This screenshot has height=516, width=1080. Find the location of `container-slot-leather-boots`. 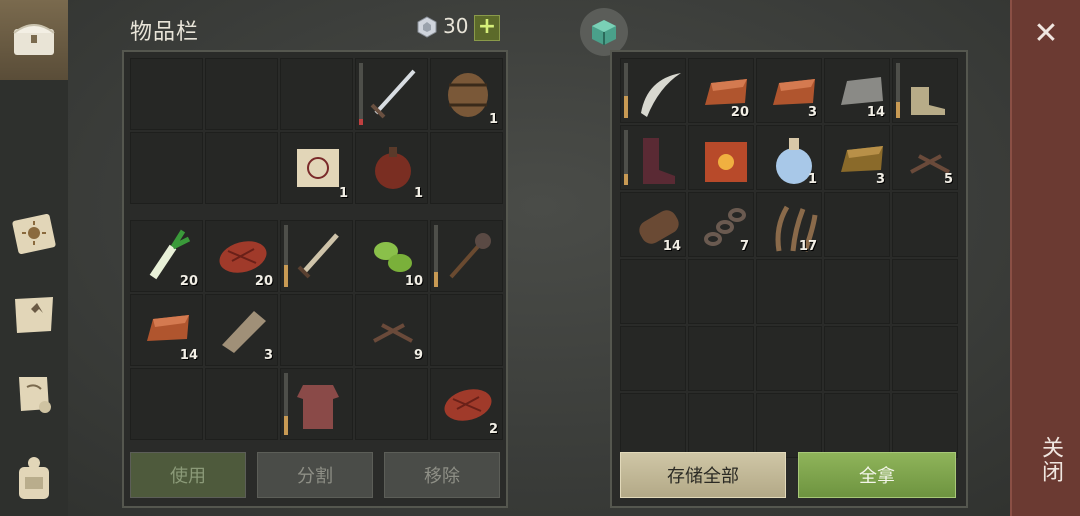

container-slot-leather-boots is located at coordinates (653, 157).